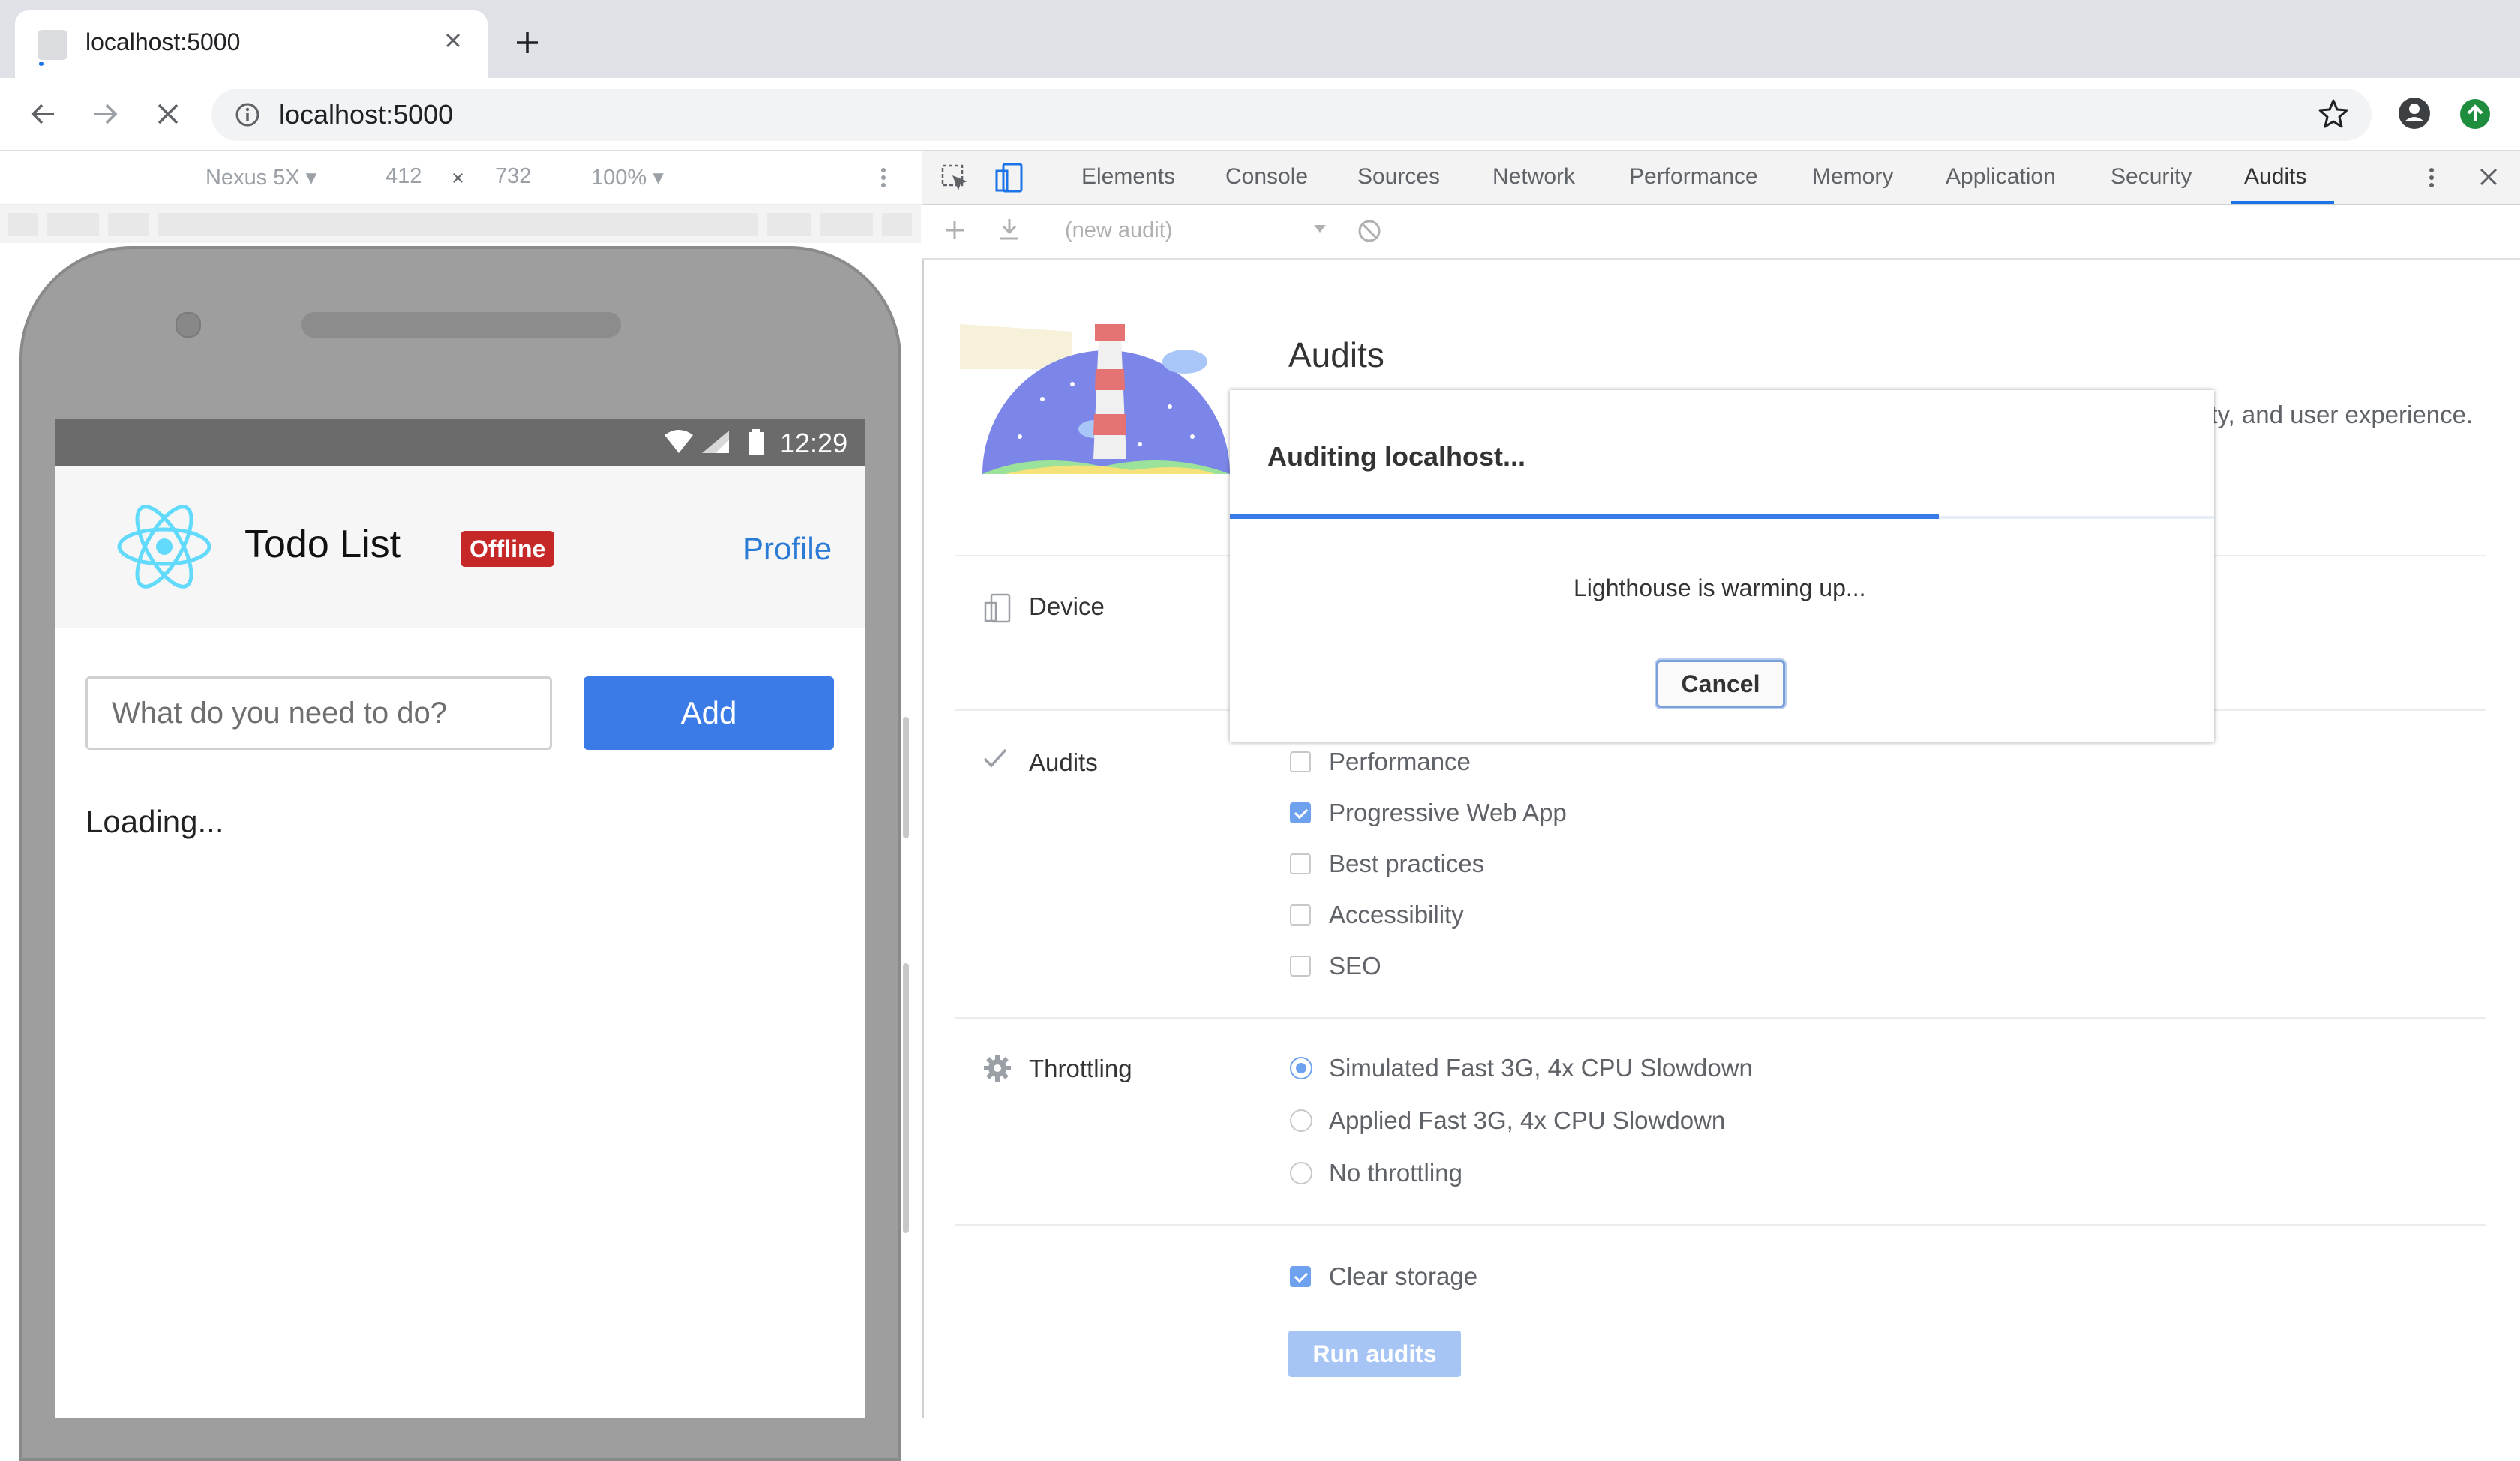 Image resolution: width=2520 pixels, height=1461 pixels. What do you see at coordinates (322, 544) in the screenshot?
I see `app-title: Todo List` at bounding box center [322, 544].